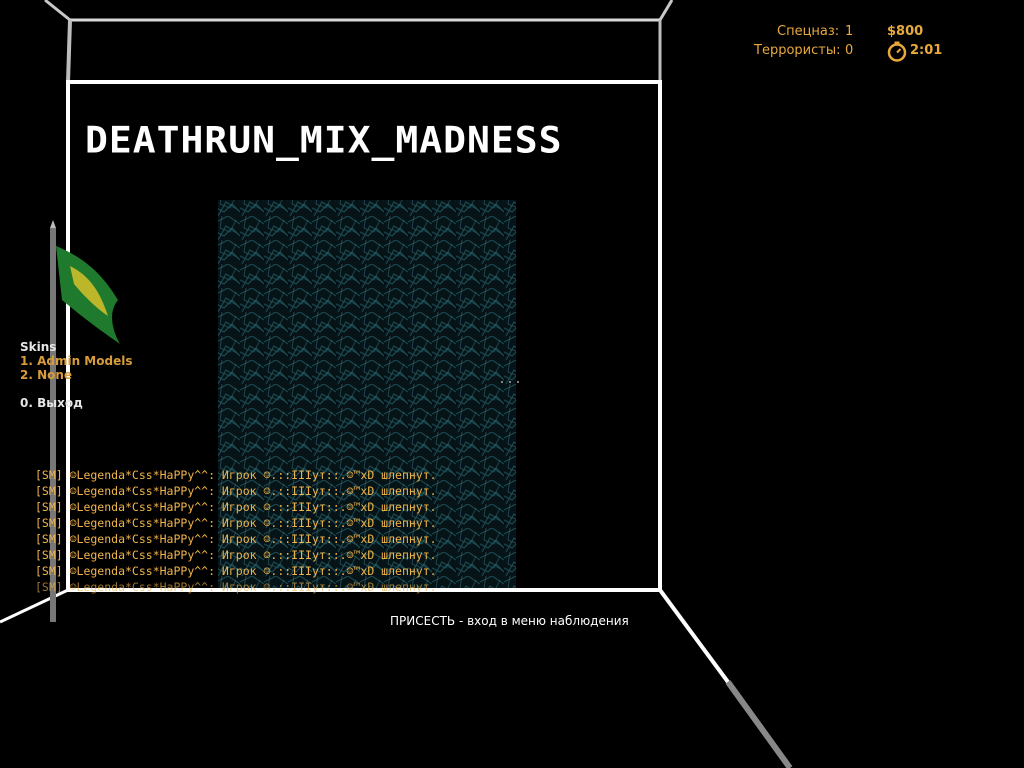  I want to click on map-title-sign: DEATHRUN_MIX_MADNESS, so click(324, 140).